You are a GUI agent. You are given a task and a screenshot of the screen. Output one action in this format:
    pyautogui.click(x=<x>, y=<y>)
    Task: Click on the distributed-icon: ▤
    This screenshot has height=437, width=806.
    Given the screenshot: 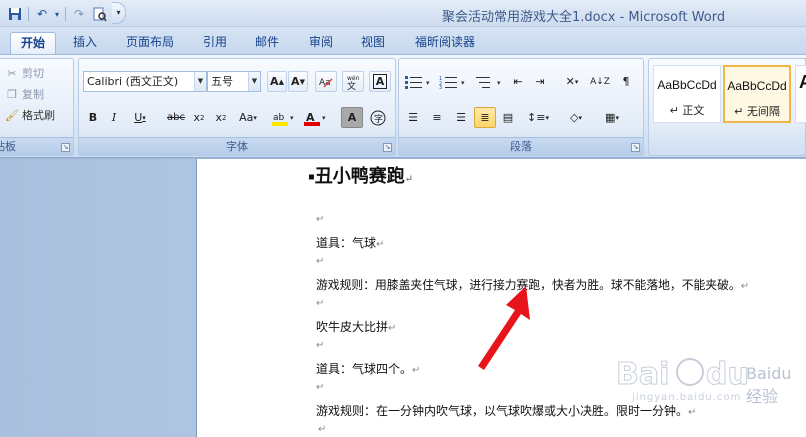 What is the action you would take?
    pyautogui.click(x=508, y=117)
    